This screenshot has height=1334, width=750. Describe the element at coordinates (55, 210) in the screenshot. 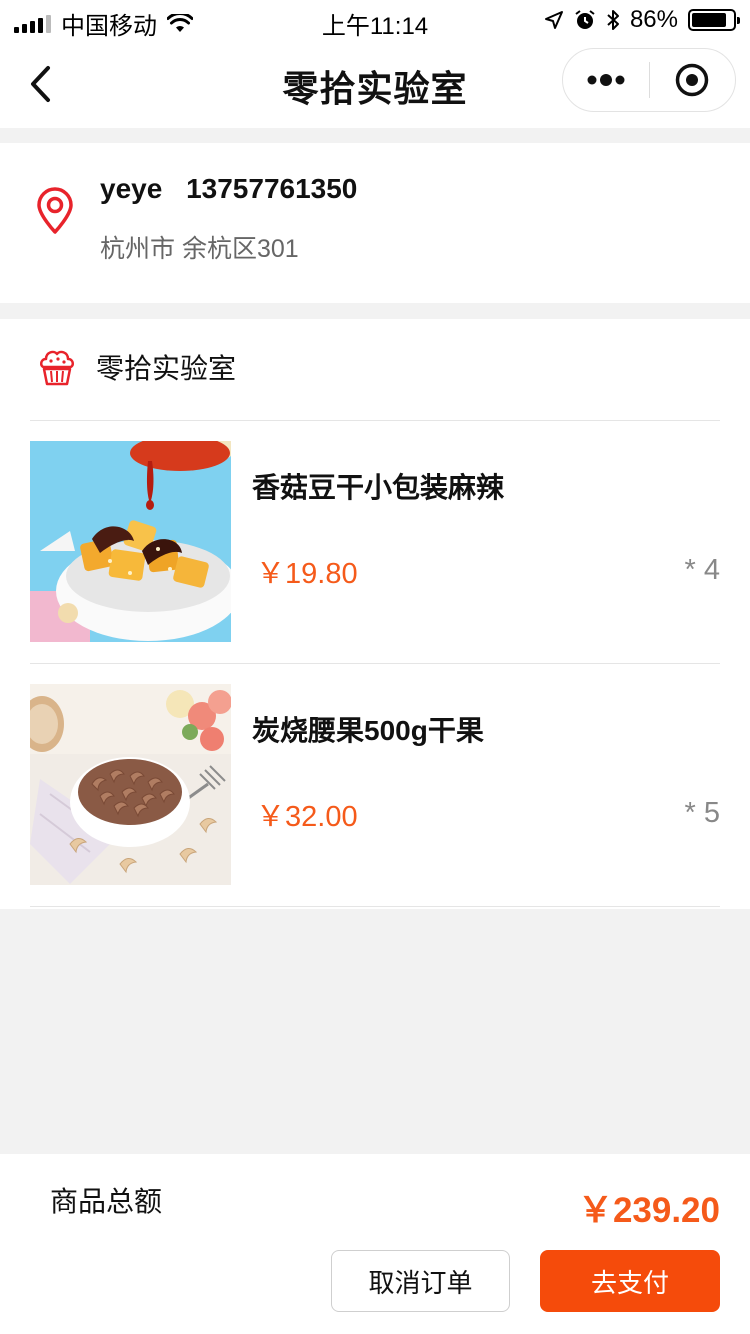

I see `location-pin-icon` at that location.